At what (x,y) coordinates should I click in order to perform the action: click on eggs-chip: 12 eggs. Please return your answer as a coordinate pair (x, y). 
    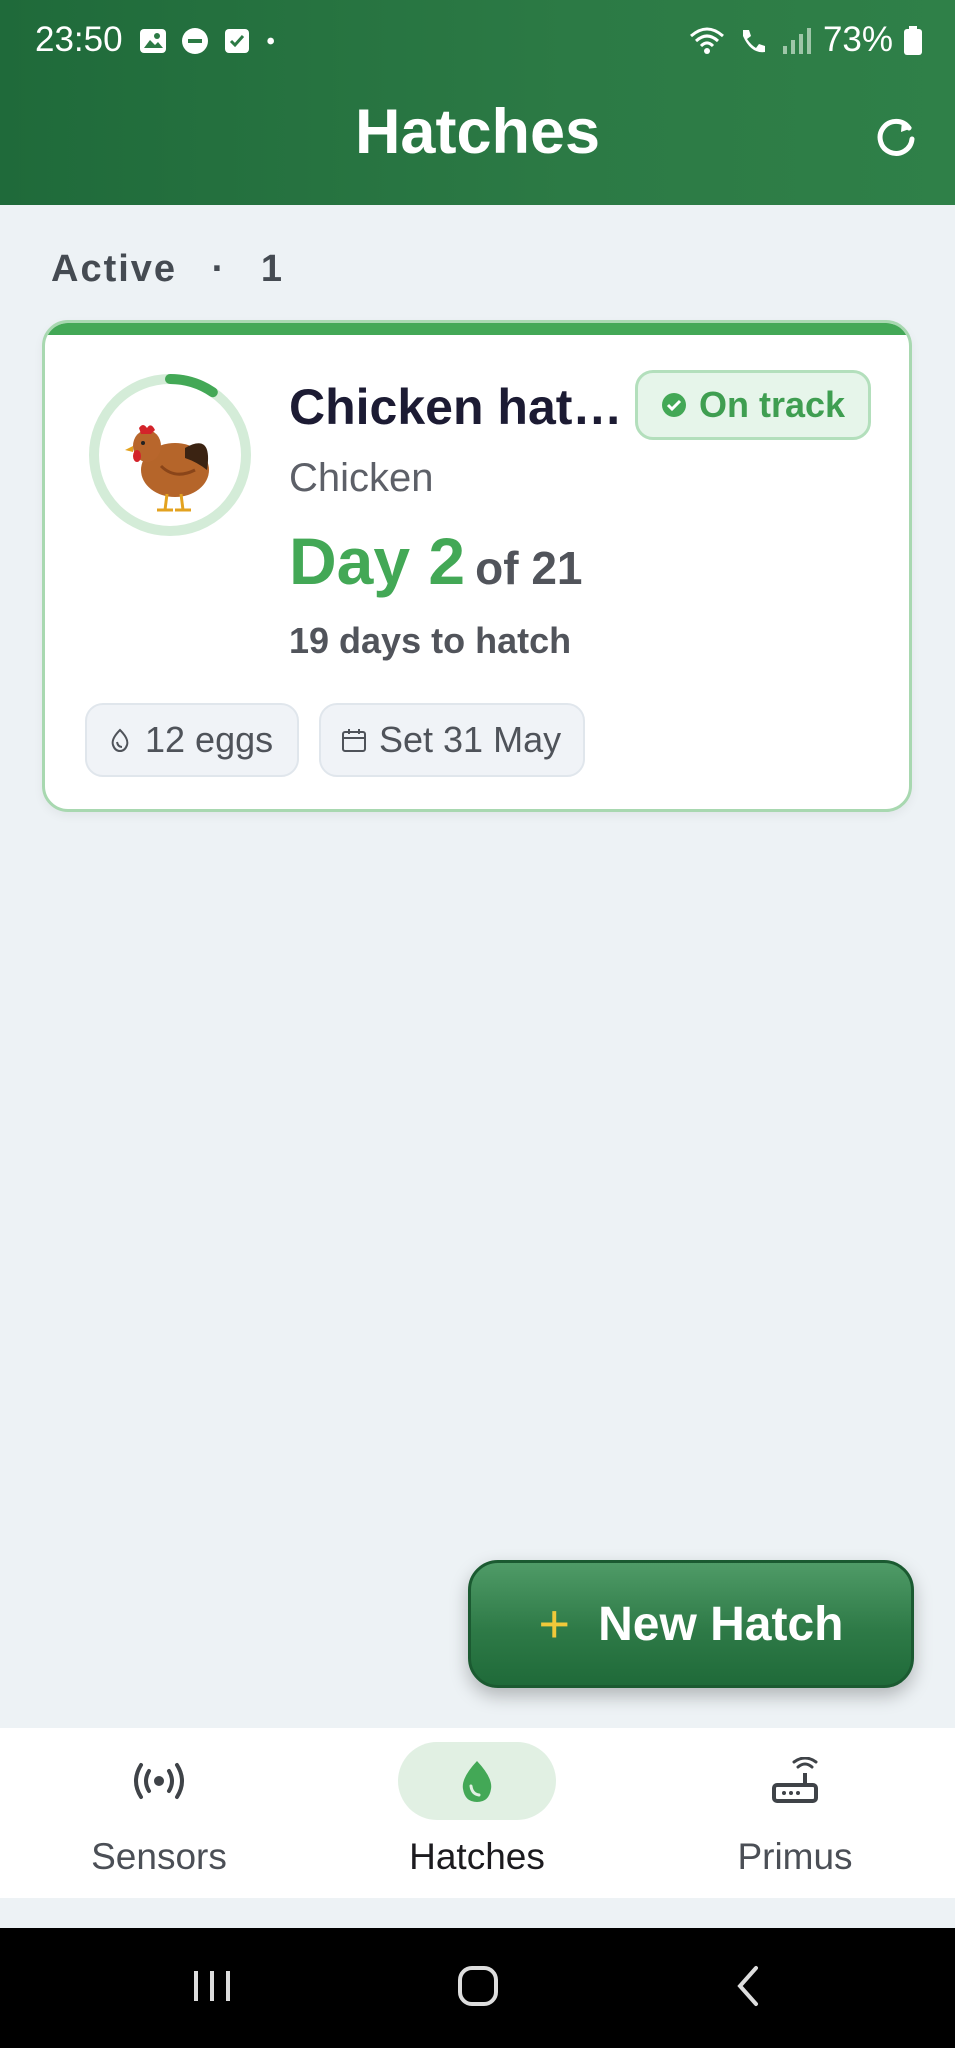
    Looking at the image, I should click on (192, 740).